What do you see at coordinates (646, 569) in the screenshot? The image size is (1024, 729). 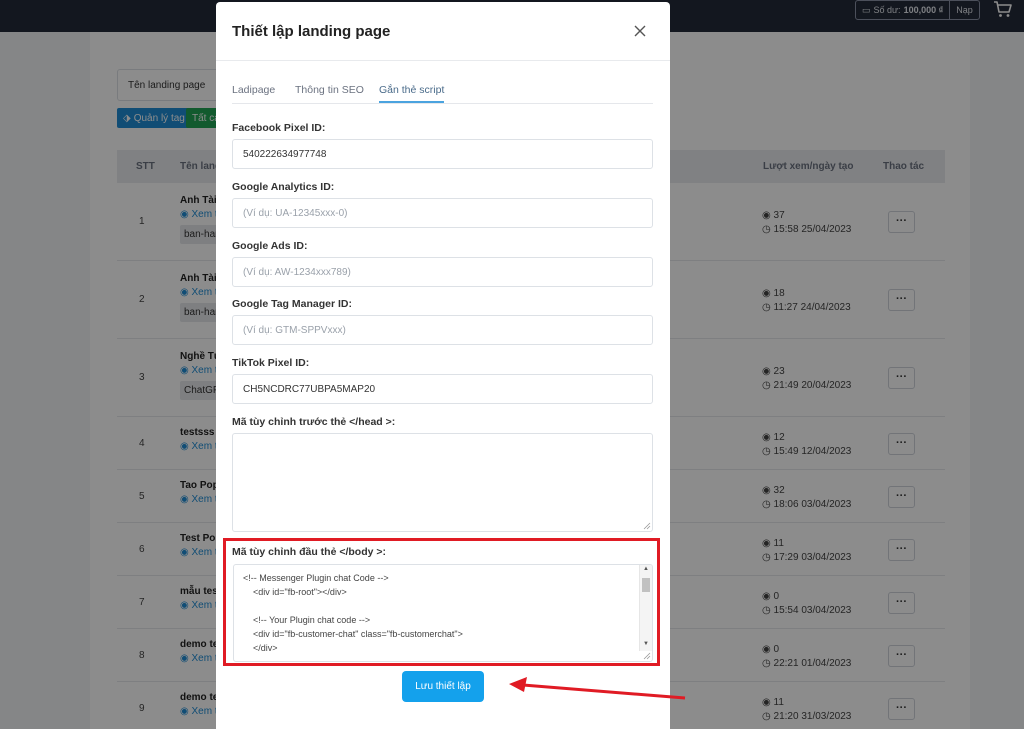 I see `scroll-up-icon: ▲` at bounding box center [646, 569].